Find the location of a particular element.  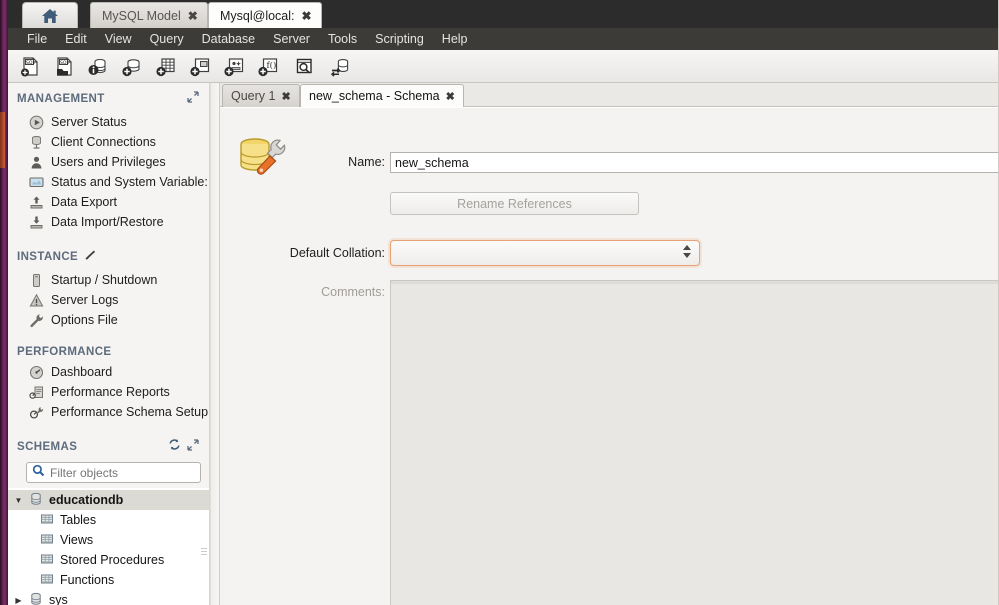

tree-item-label: sys is located at coordinates (58, 599).